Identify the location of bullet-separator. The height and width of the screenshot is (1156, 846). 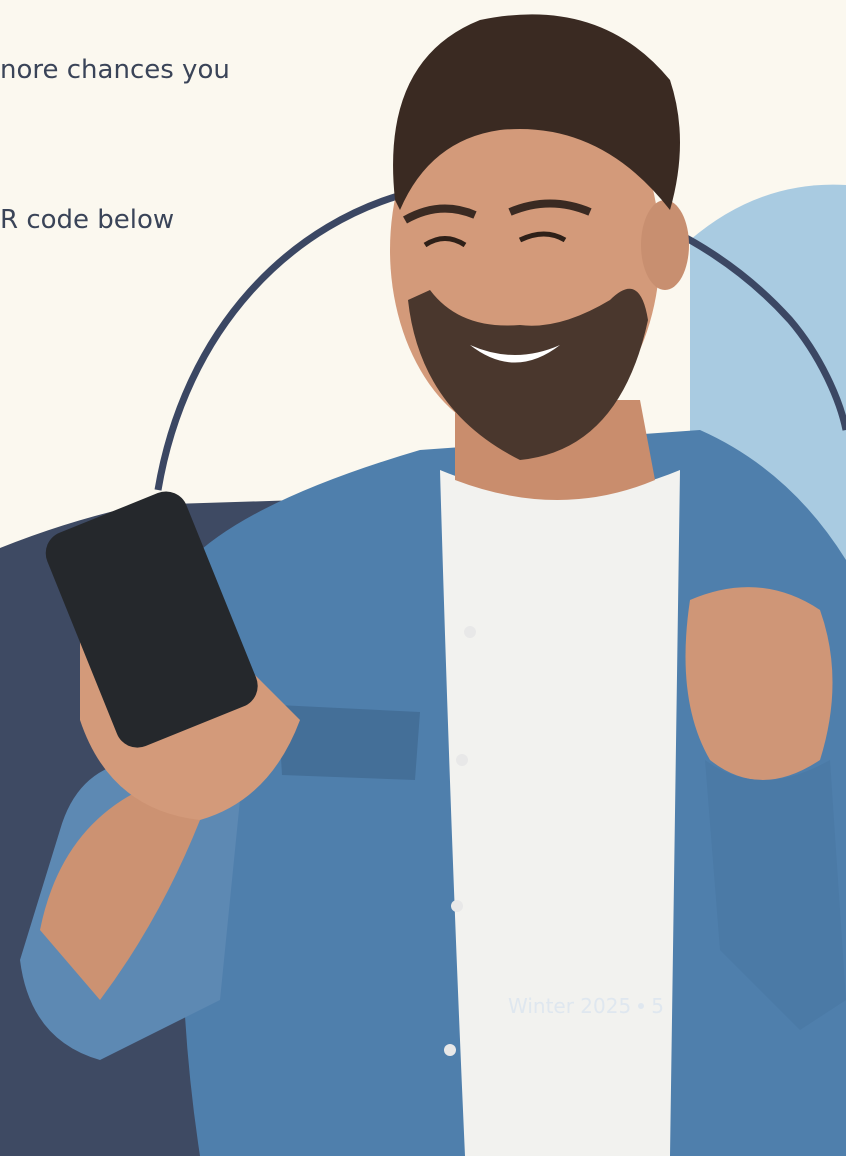
(641, 1006).